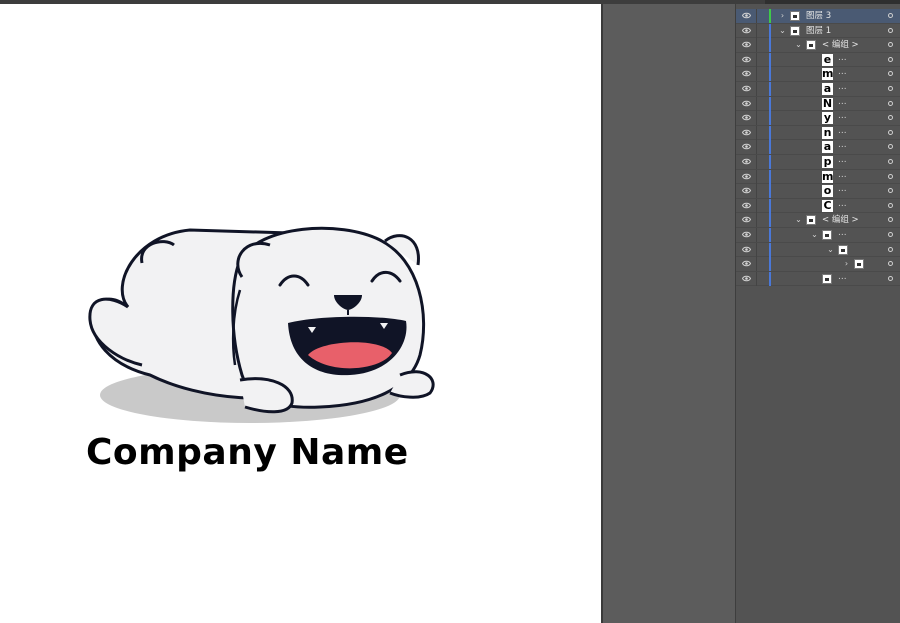 This screenshot has height=623, width=900. What do you see at coordinates (262, 322) in the screenshot?
I see `polar-bear-illustration` at bounding box center [262, 322].